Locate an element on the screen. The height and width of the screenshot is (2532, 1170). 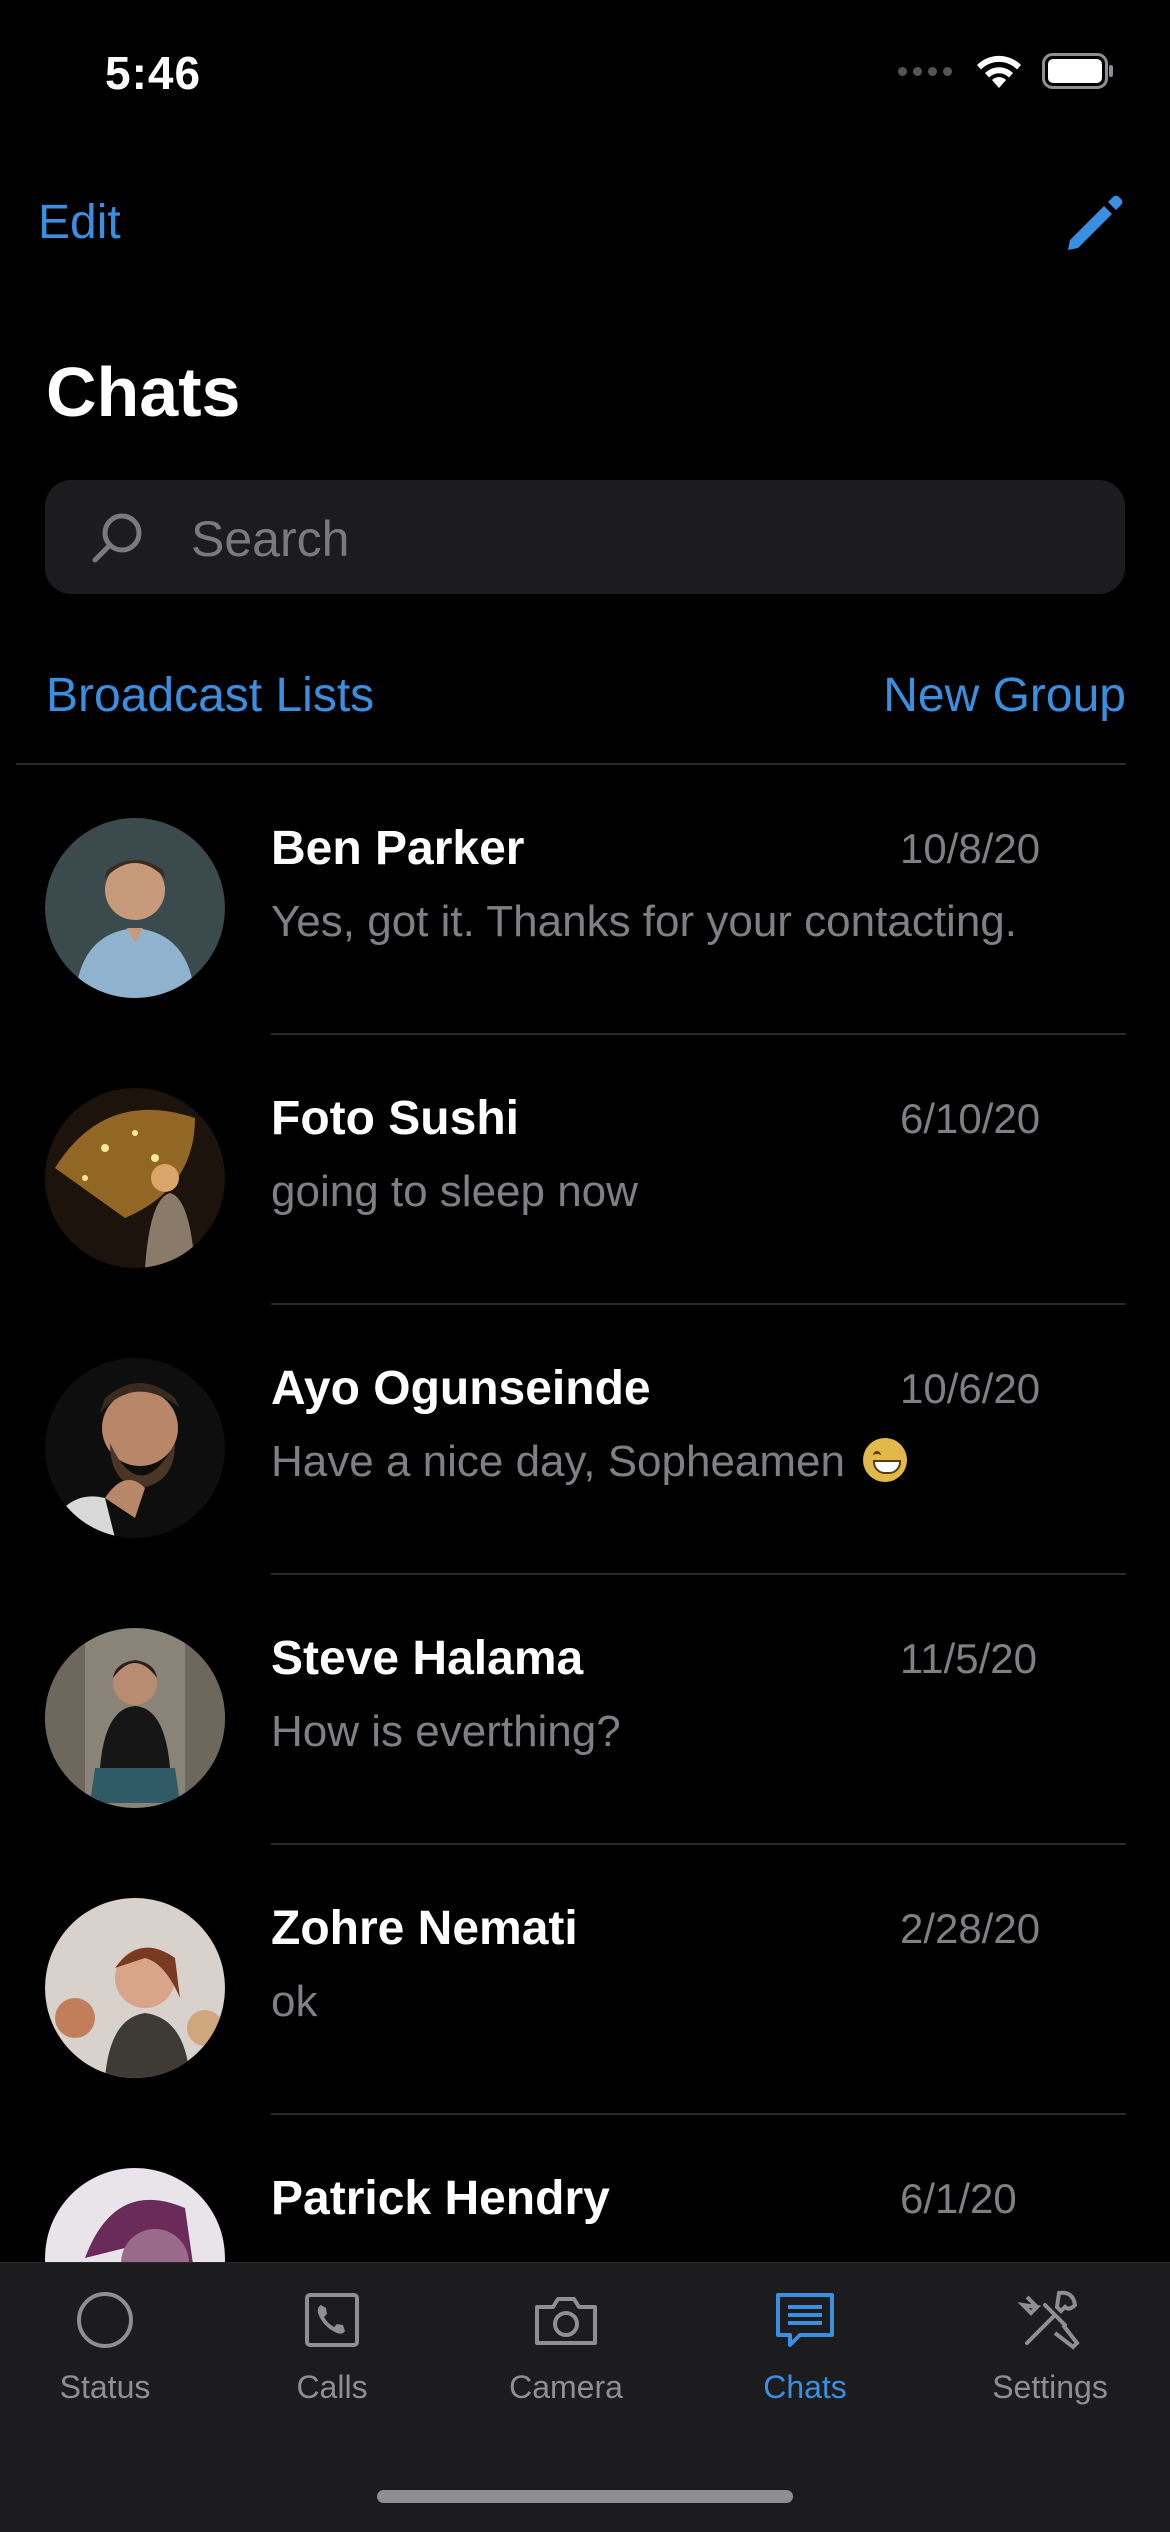
chat-name: Patrick Hendry is located at coordinates (440, 2198).